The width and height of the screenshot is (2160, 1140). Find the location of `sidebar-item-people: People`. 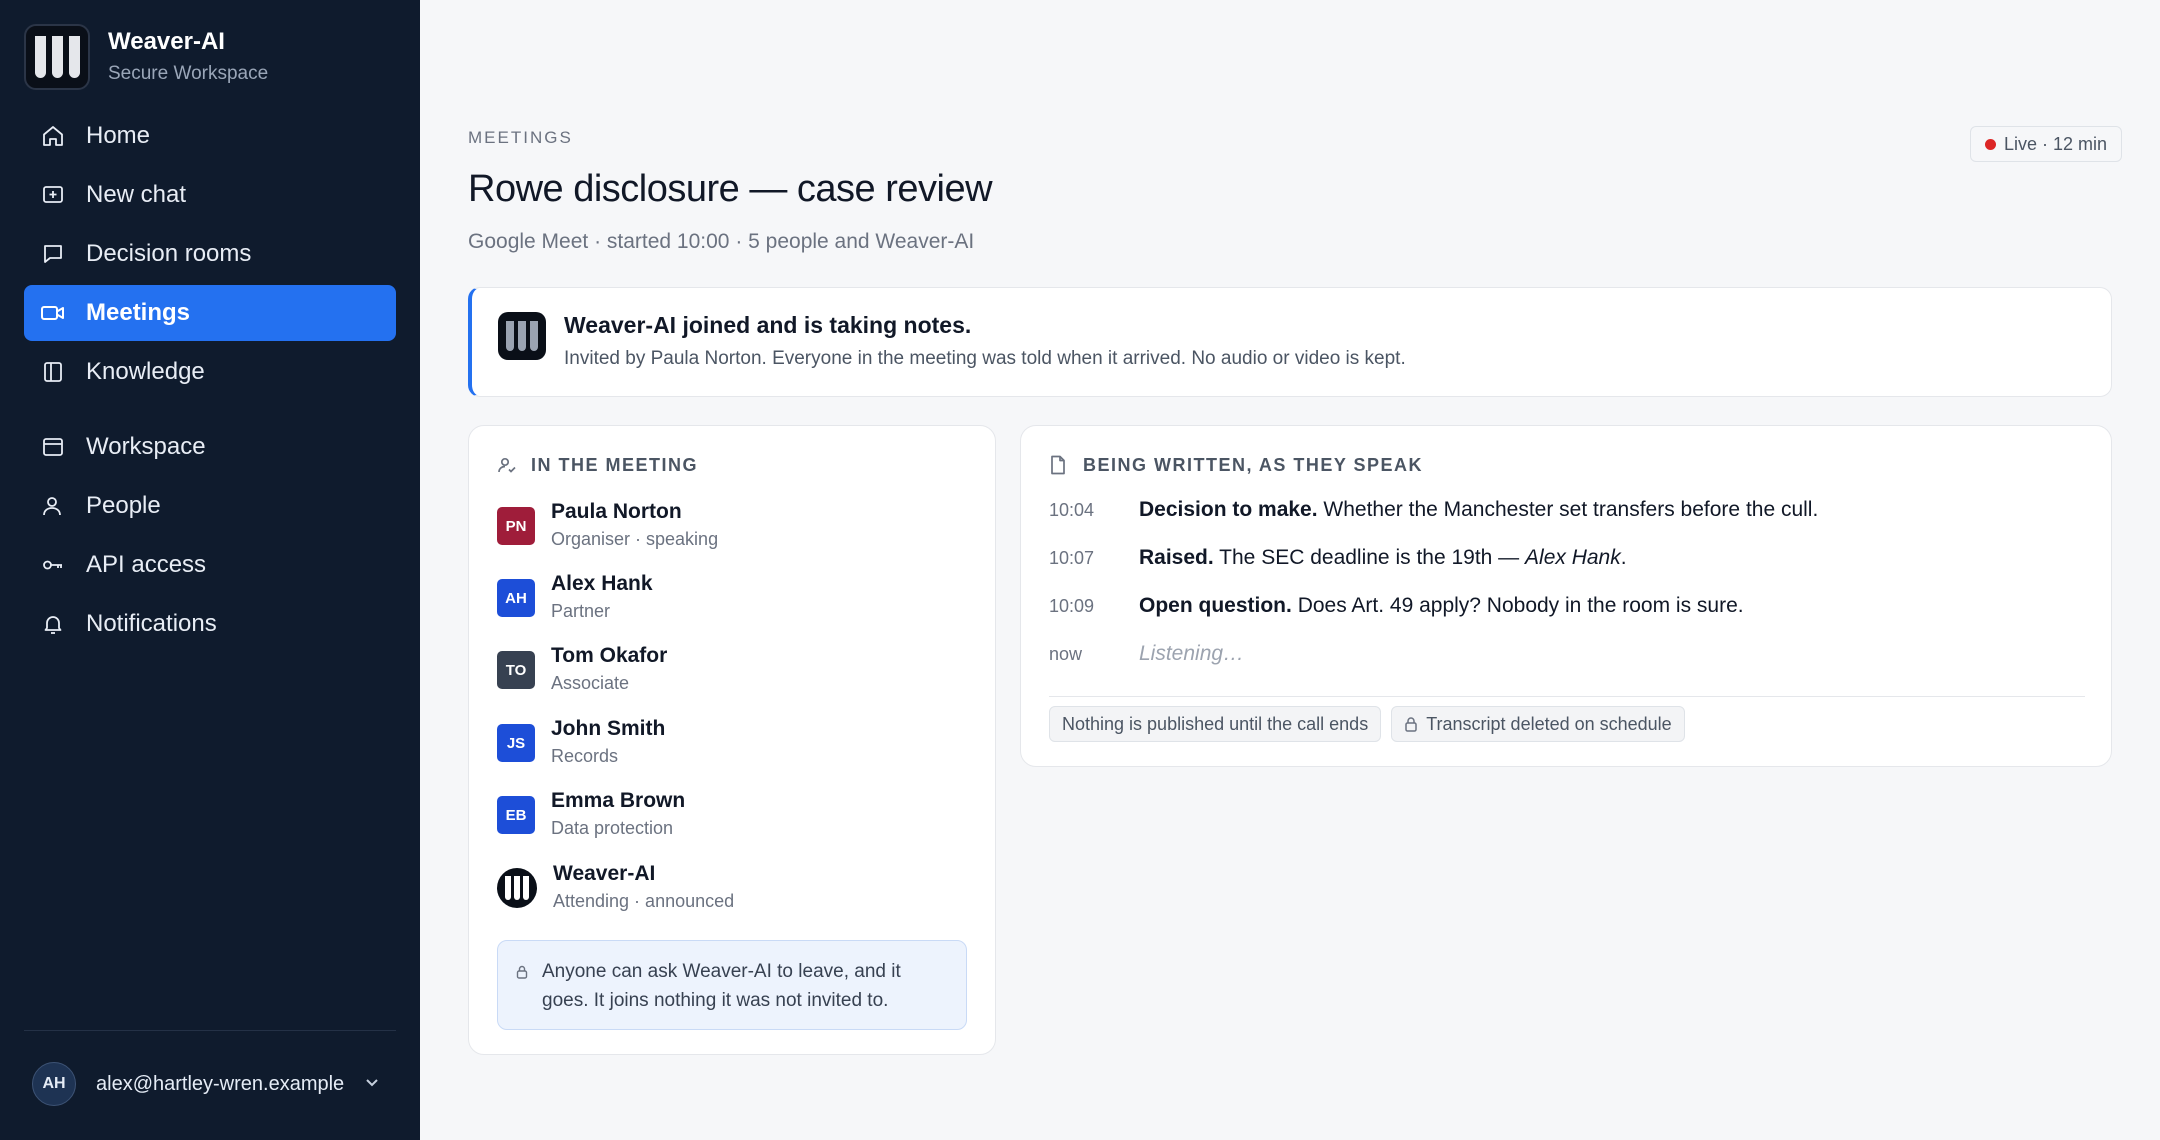

sidebar-item-people: People is located at coordinates (210, 506).